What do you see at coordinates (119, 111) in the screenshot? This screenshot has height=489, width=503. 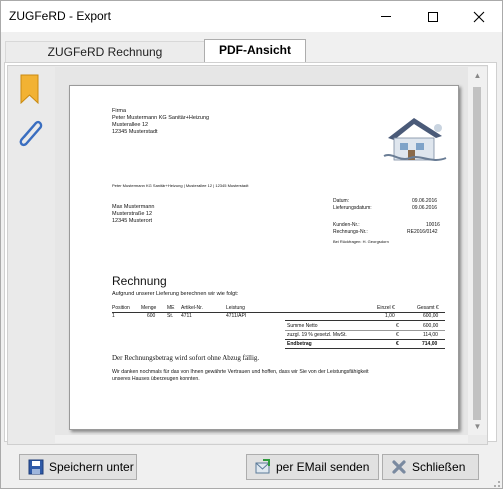 I see `sender-company: Firma` at bounding box center [119, 111].